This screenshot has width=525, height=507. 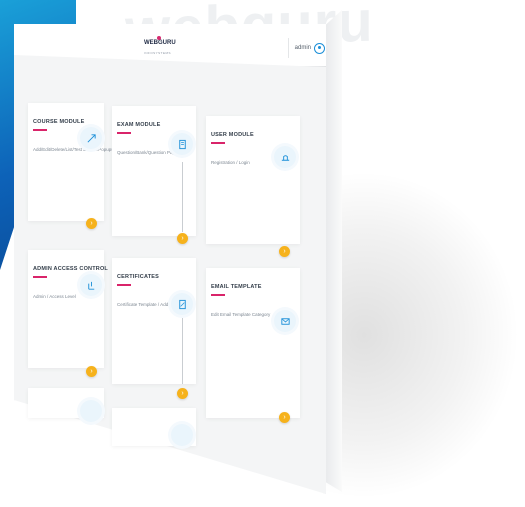 What do you see at coordinates (285, 157) in the screenshot?
I see `user-hand-icon` at bounding box center [285, 157].